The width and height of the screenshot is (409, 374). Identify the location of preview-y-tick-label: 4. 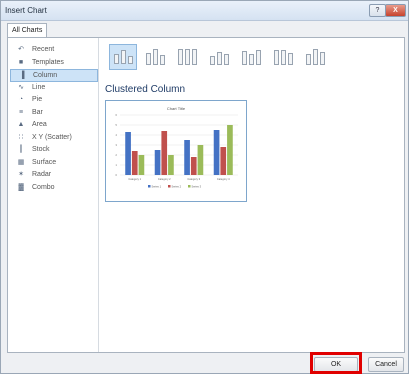
(116, 135).